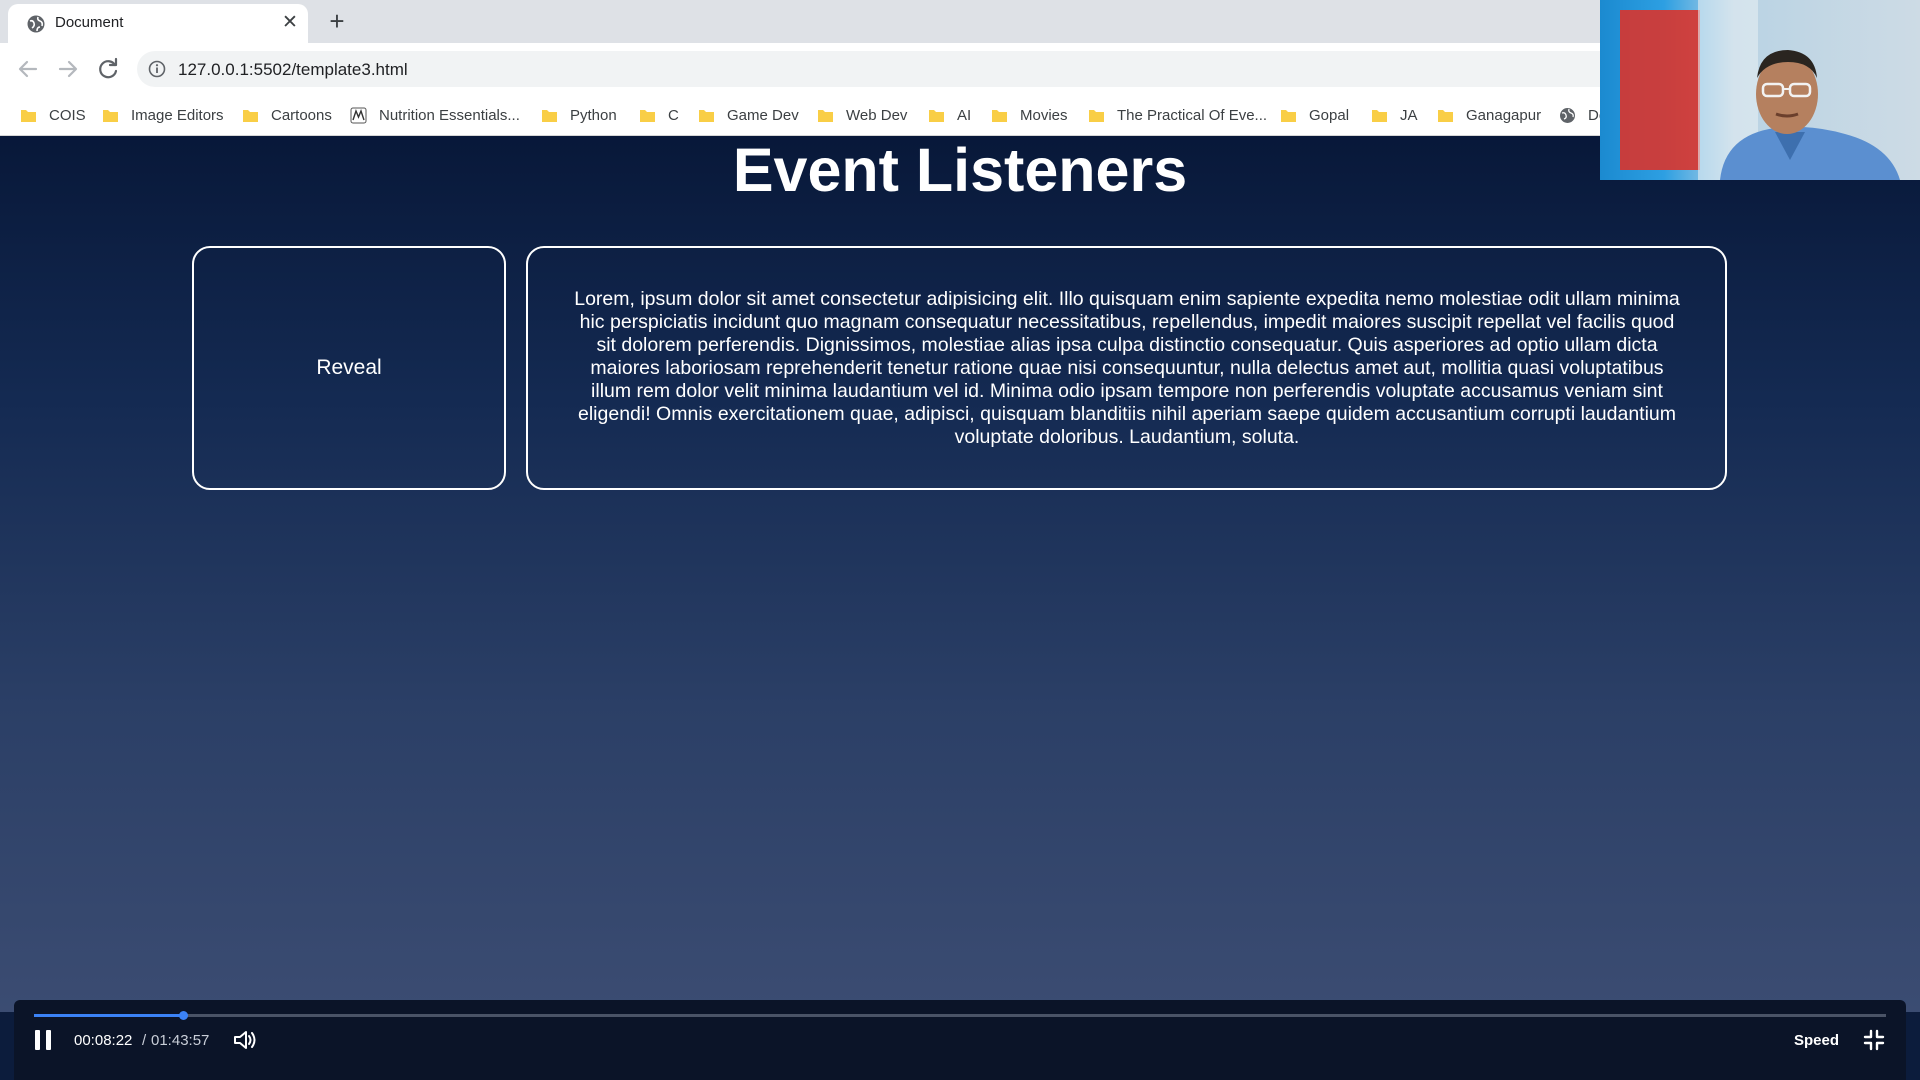 The image size is (1920, 1080). What do you see at coordinates (158, 23) in the screenshot?
I see `browser-tab: Document ✕` at bounding box center [158, 23].